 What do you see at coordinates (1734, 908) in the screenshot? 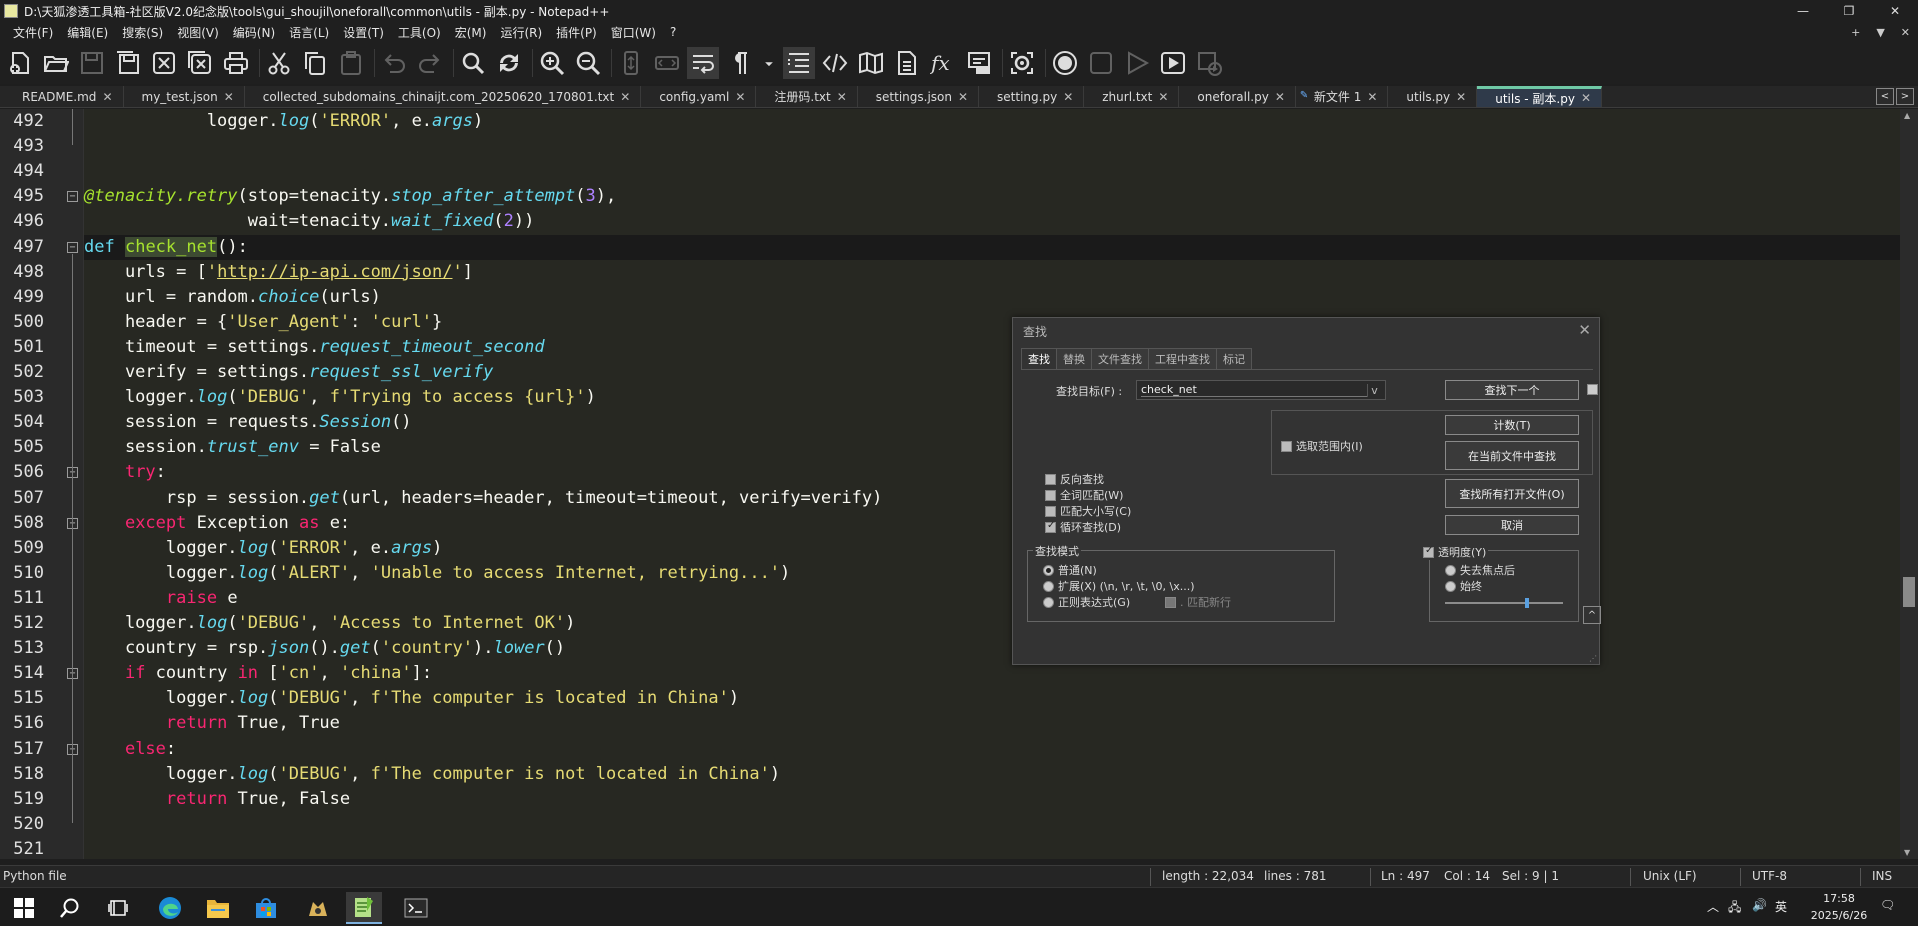
I see `network-icon: 🖧` at bounding box center [1734, 908].